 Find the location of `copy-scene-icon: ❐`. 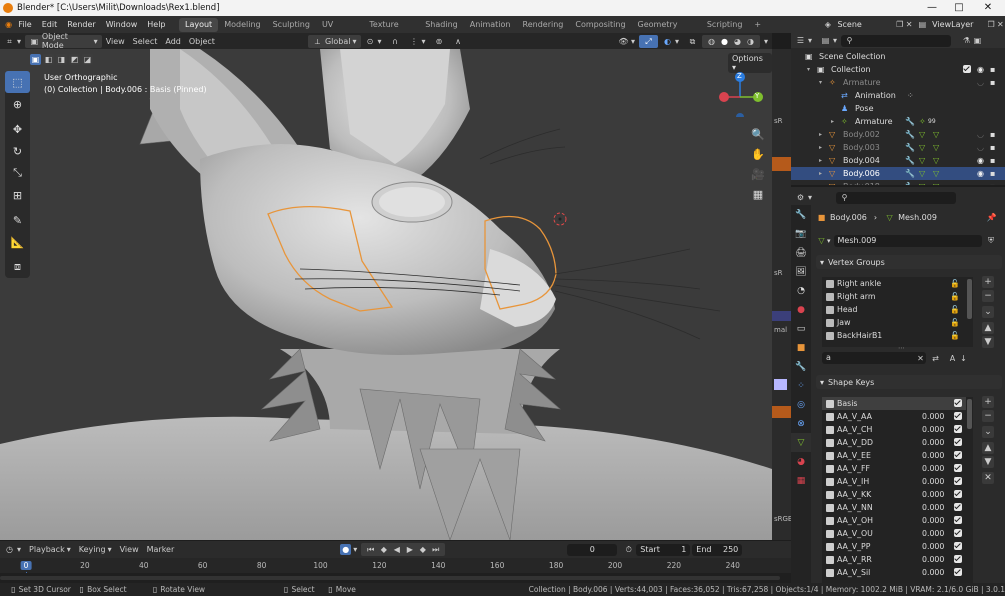

copy-scene-icon: ❐ is located at coordinates (899, 24).